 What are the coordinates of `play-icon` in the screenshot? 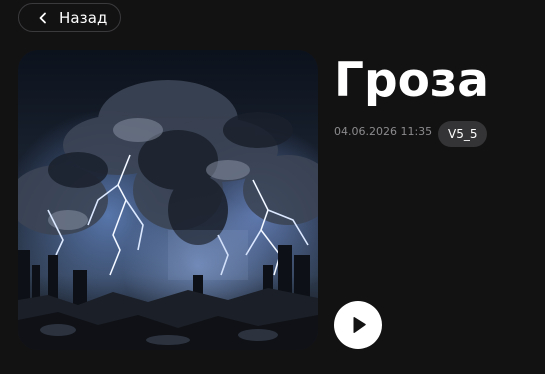 It's located at (359, 325).